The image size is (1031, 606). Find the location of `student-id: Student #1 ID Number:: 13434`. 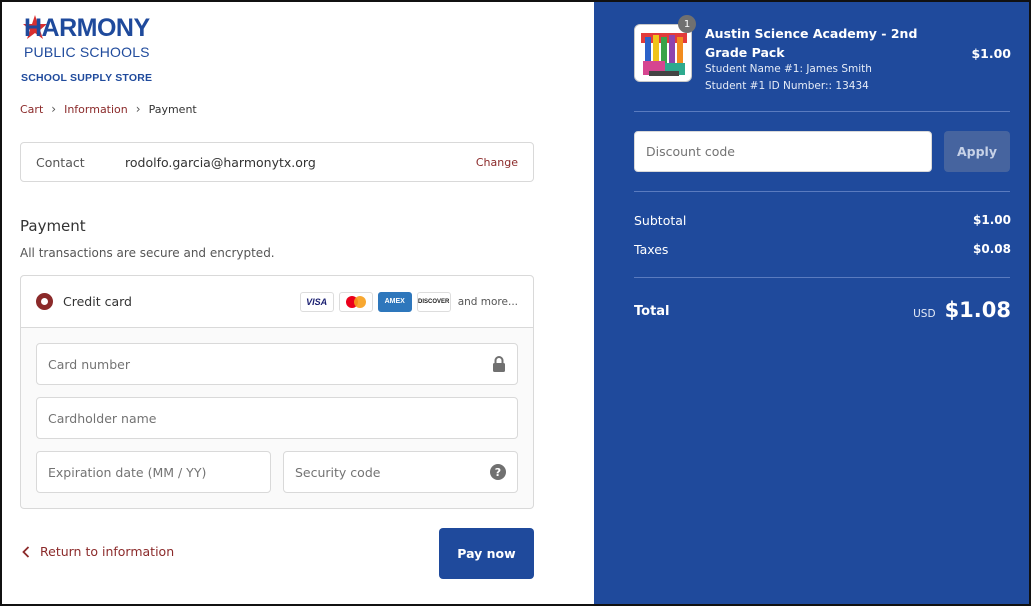

student-id: Student #1 ID Number:: 13434 is located at coordinates (787, 86).